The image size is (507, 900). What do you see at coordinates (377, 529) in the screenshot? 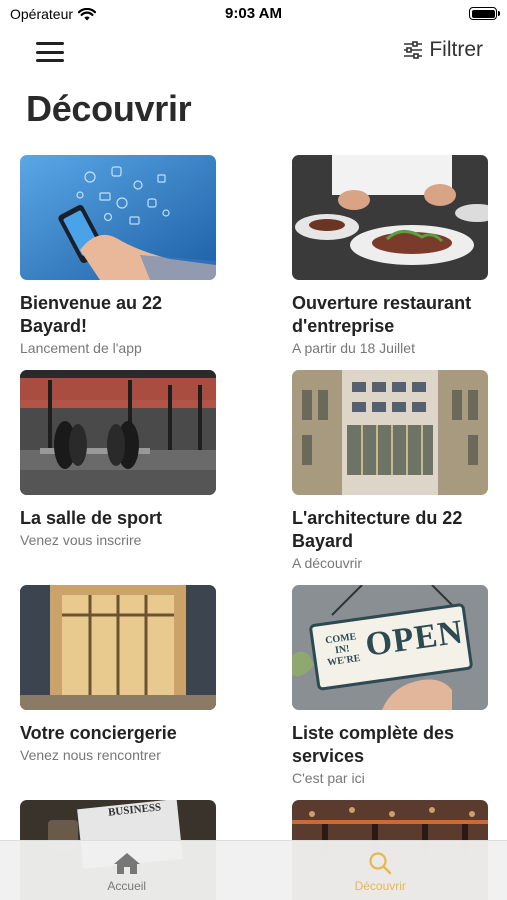
I see `card-title: L'architecture du 22 Bayard` at bounding box center [377, 529].